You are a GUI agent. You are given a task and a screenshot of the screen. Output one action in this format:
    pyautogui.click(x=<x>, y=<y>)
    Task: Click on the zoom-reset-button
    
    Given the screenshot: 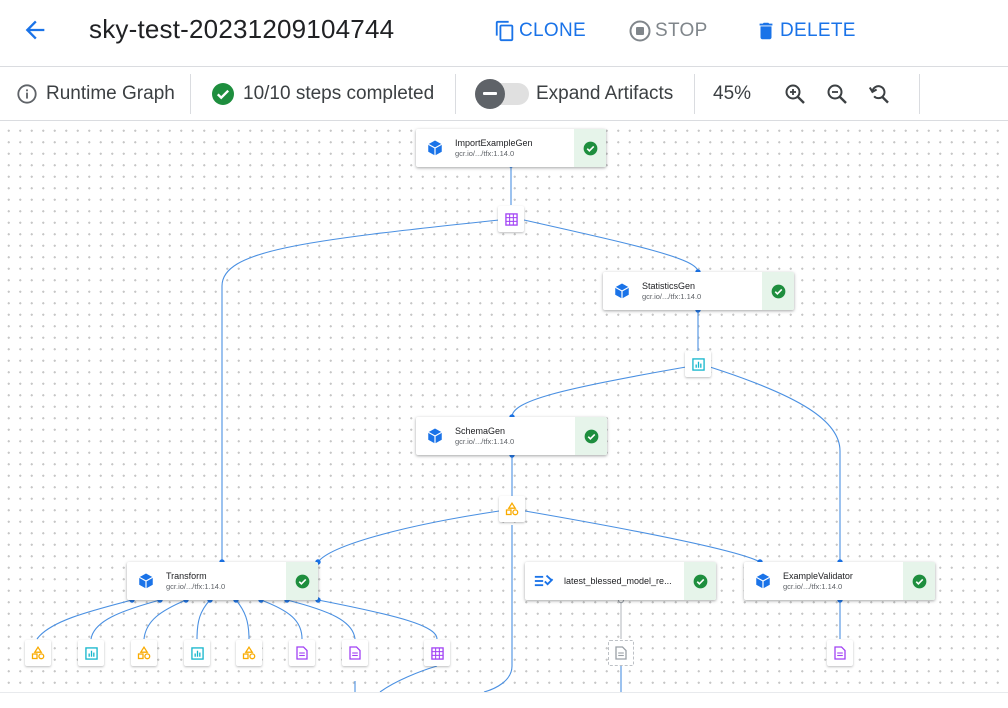 What is the action you would take?
    pyautogui.click(x=879, y=94)
    